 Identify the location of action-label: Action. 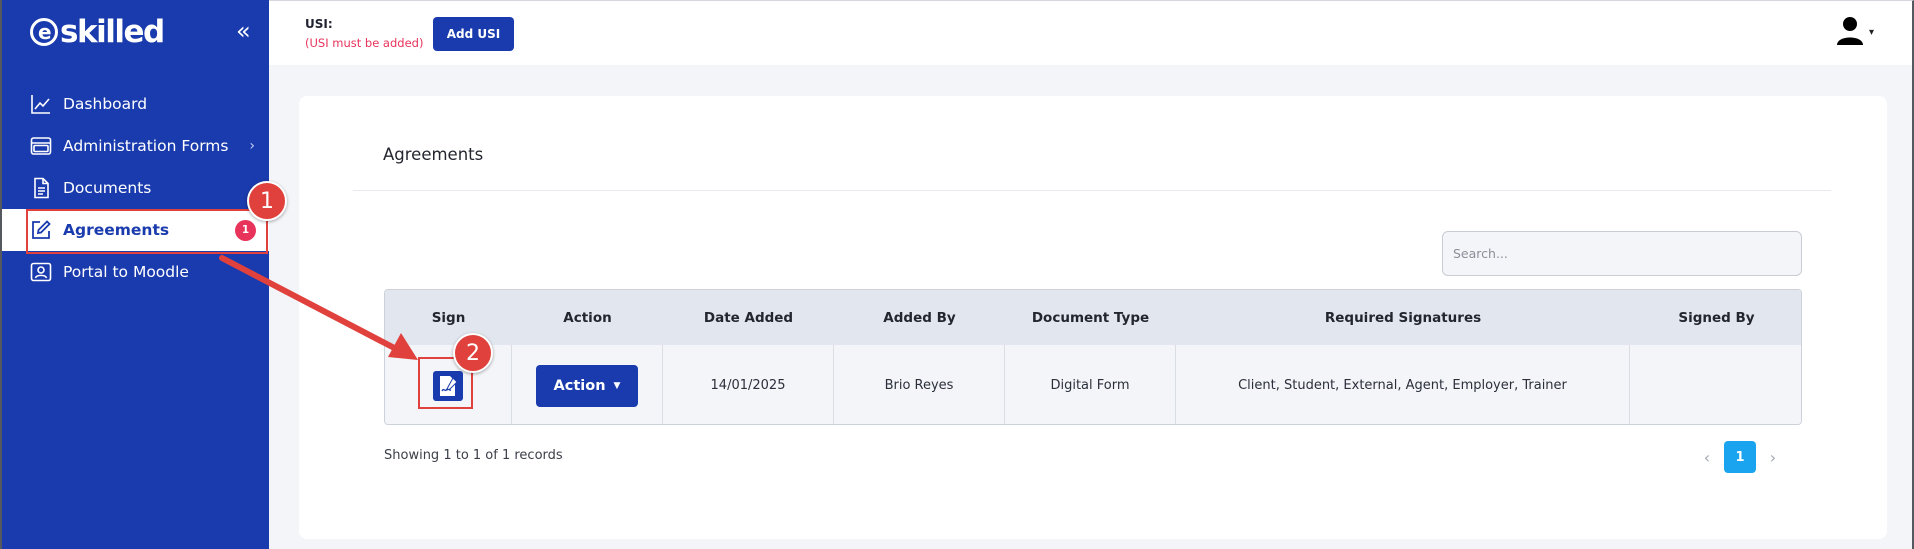
(579, 385).